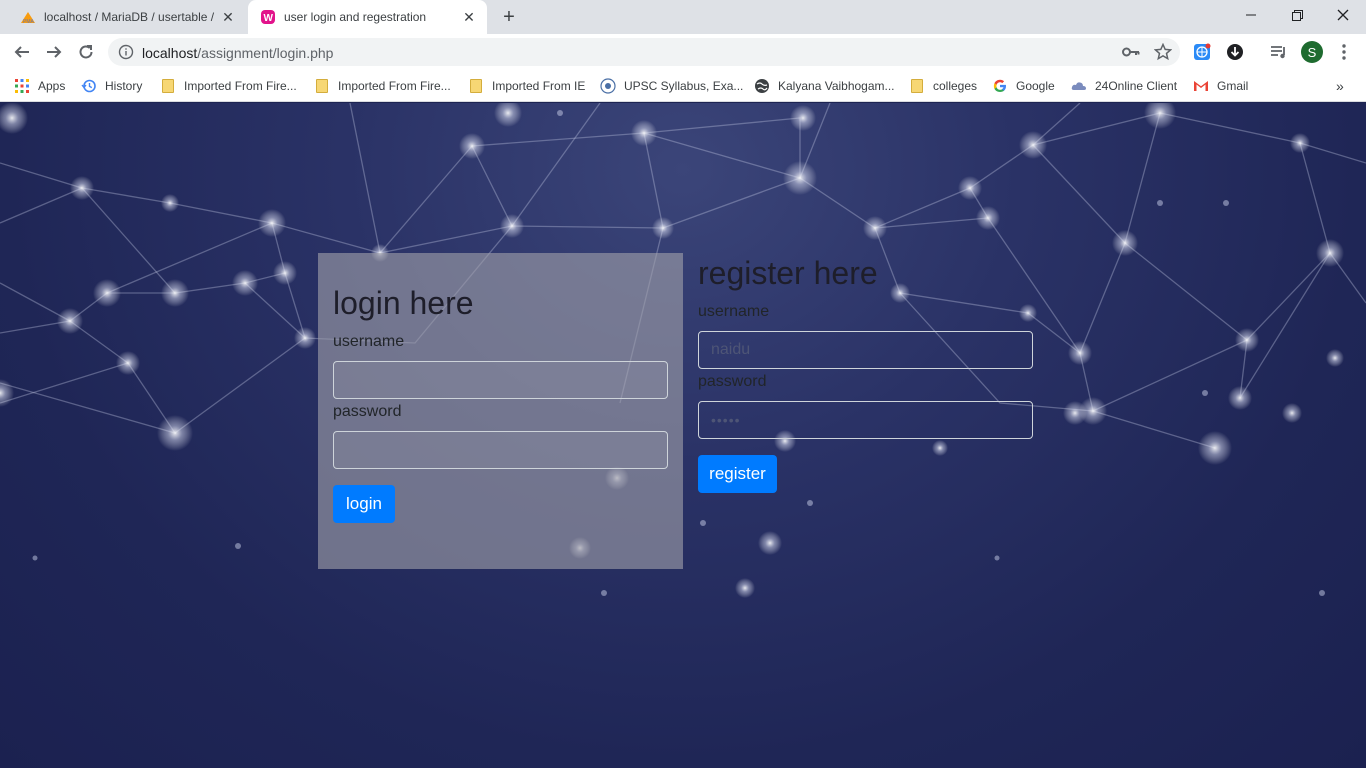 This screenshot has height=768, width=1366. What do you see at coordinates (608, 86) in the screenshot?
I see `upsc-icon` at bounding box center [608, 86].